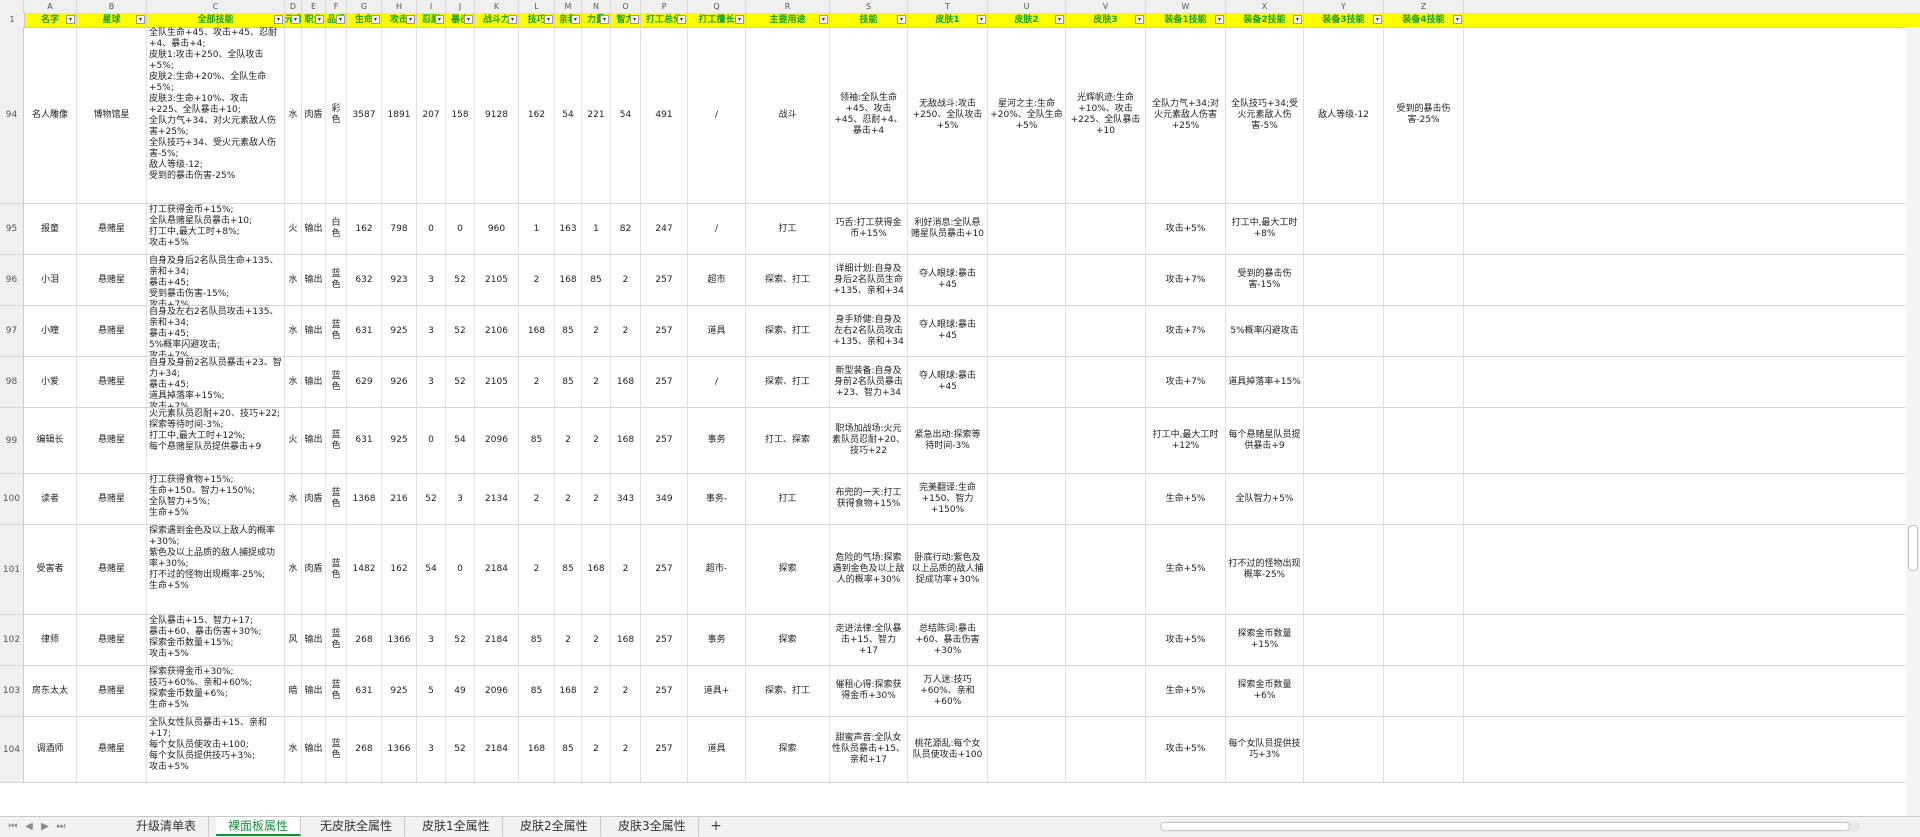  I want to click on table-cell: 打工, so click(788, 229).